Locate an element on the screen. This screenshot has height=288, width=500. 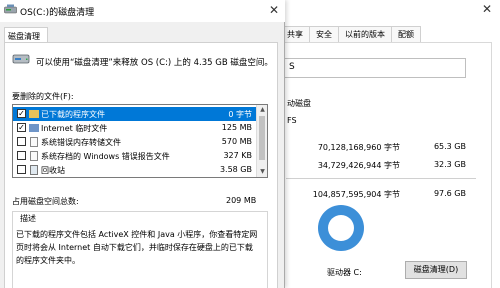
properties-tabs: 共享 安全 以前的版本 配额 is located at coordinates (390, 34).